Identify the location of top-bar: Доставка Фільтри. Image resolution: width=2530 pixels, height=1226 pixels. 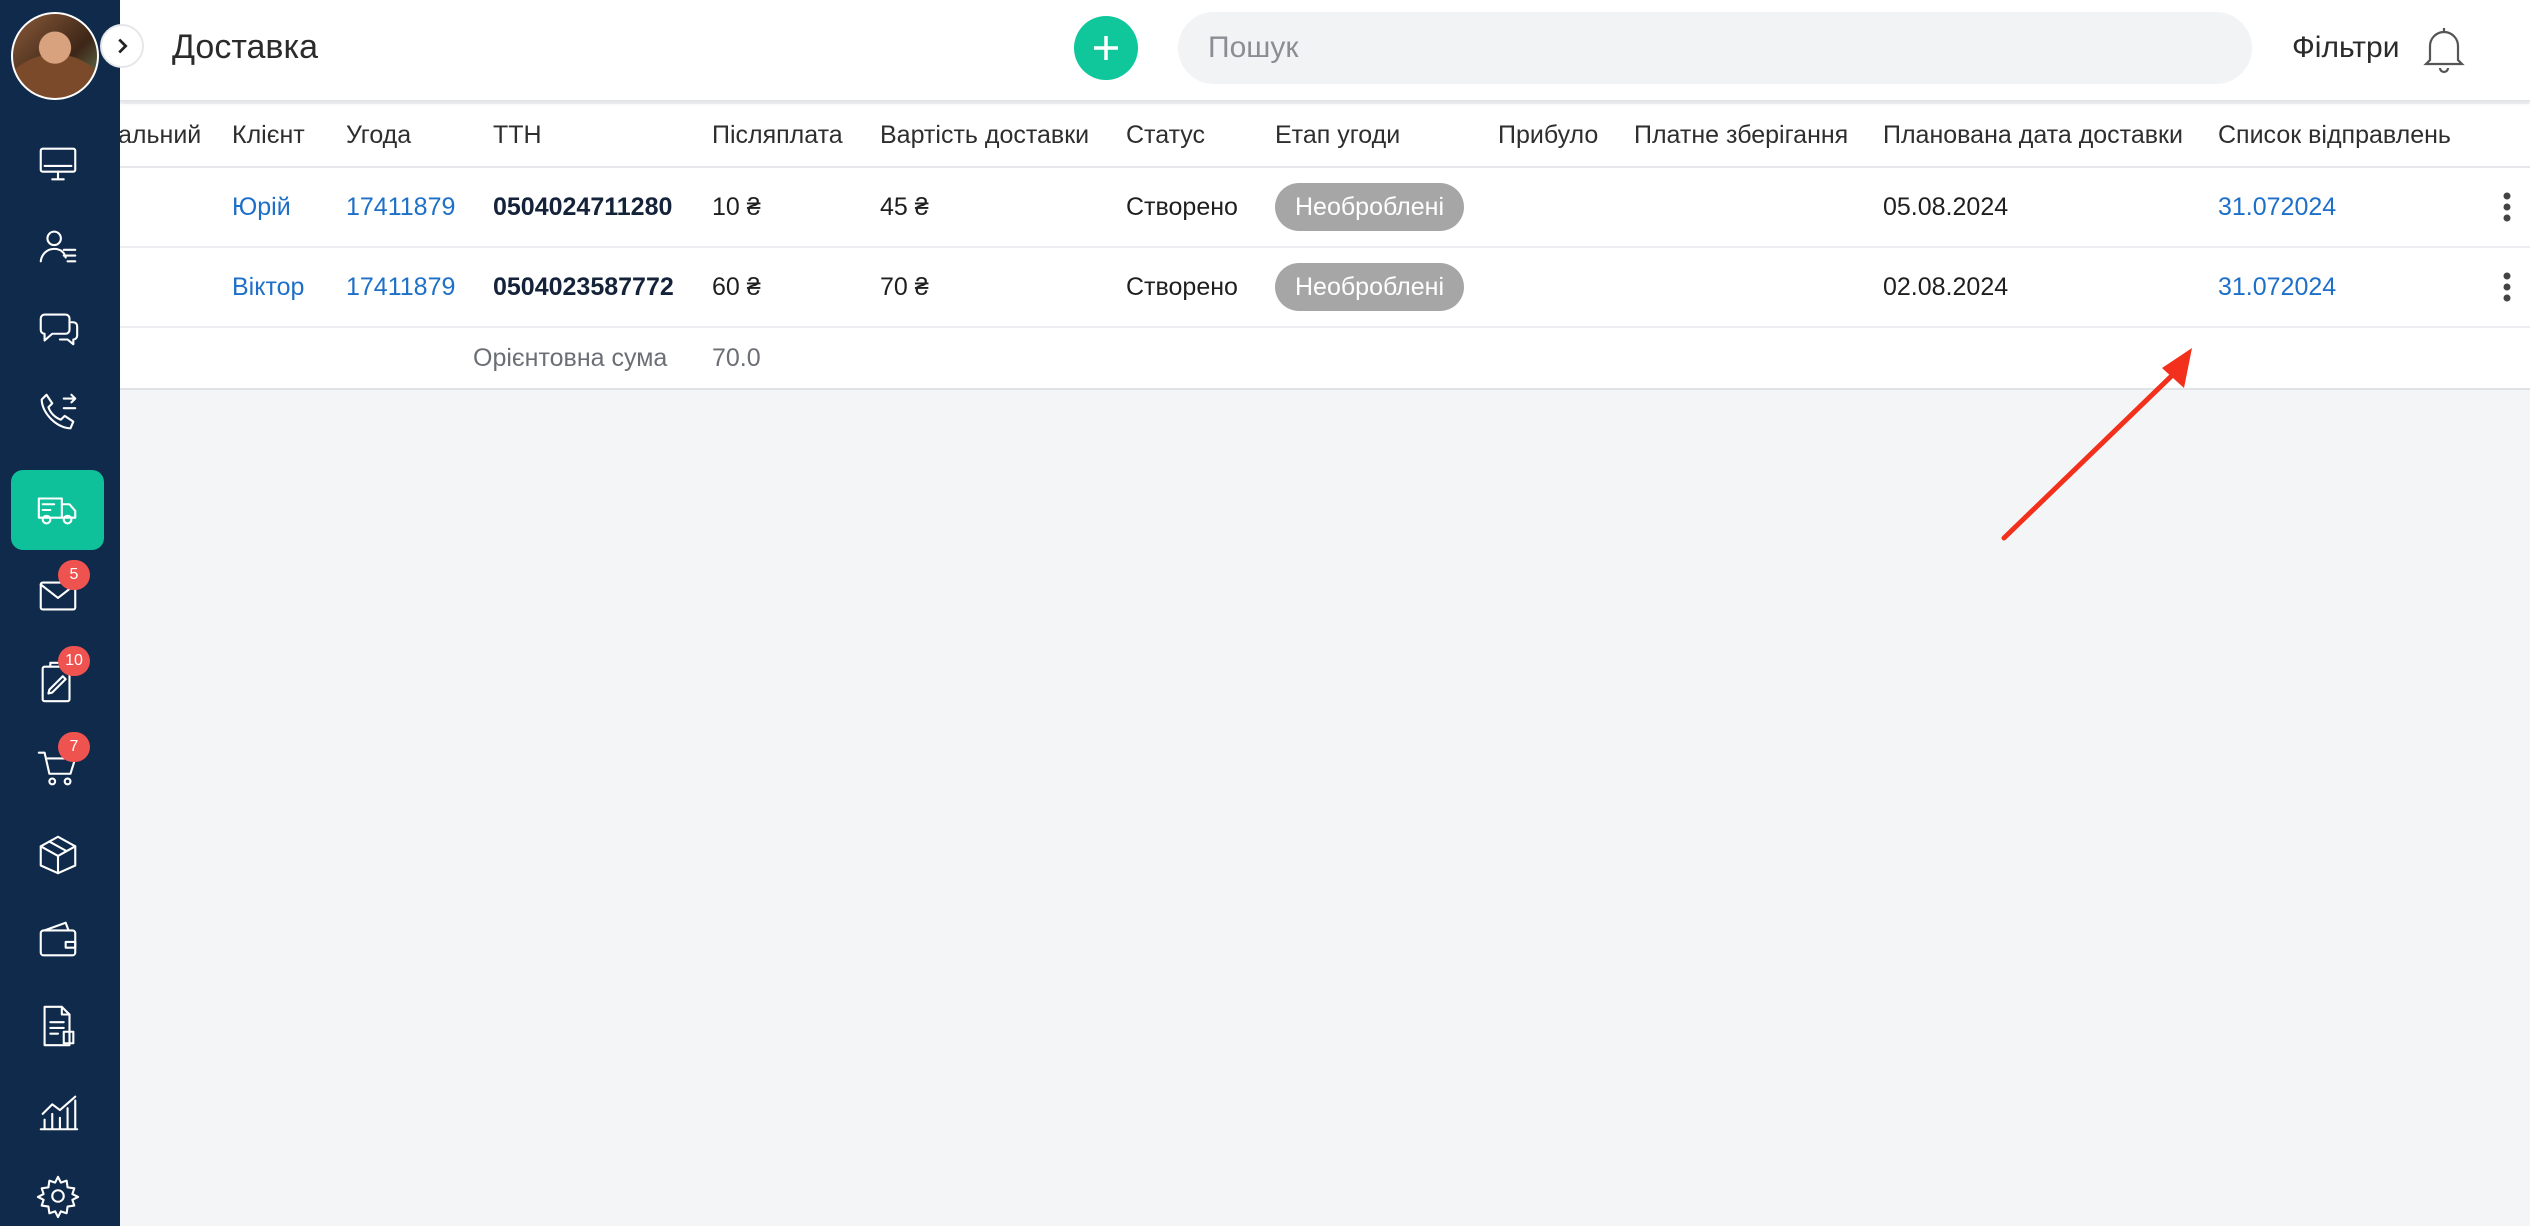
(1325, 51).